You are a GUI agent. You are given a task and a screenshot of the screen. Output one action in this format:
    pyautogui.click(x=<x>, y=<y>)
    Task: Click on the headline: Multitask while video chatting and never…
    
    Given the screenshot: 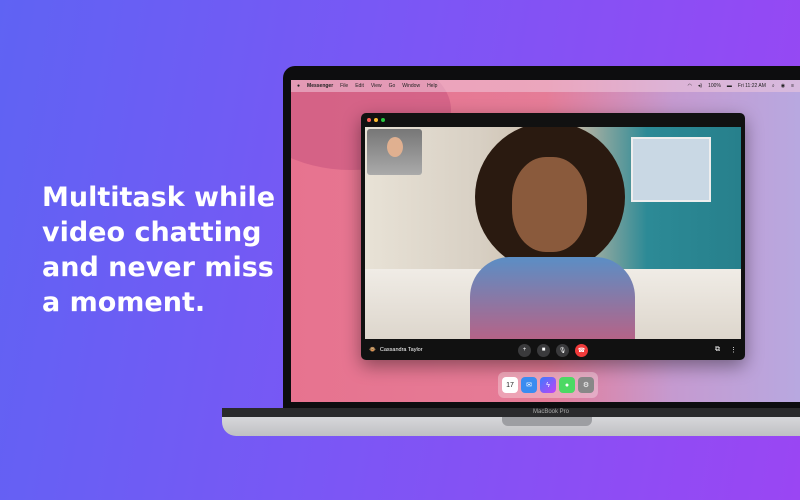 What is the action you would take?
    pyautogui.click(x=159, y=250)
    